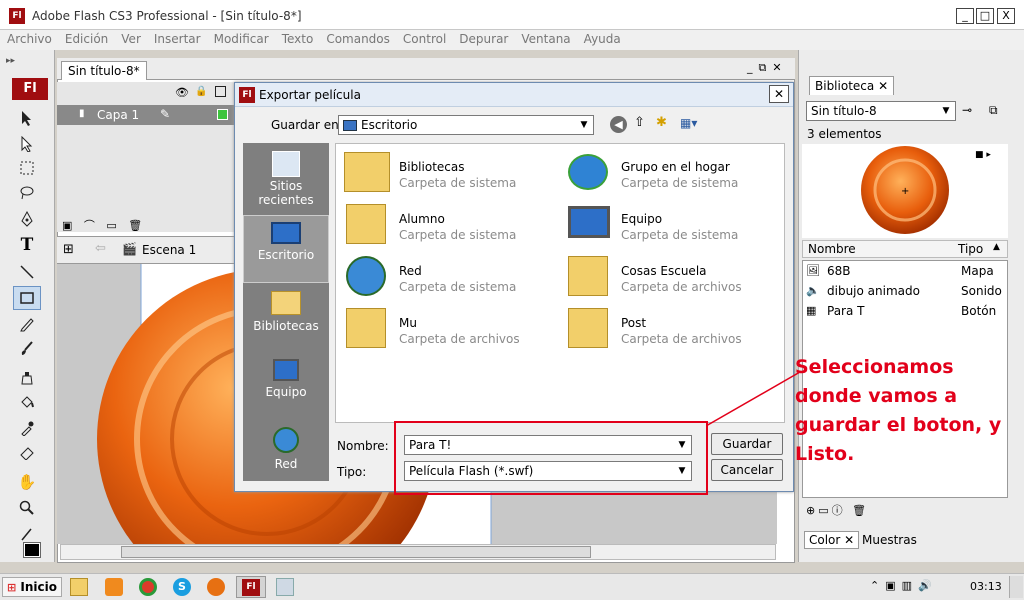 This screenshot has width=1024, height=600. What do you see at coordinates (669, 171) in the screenshot?
I see `file-item: Grupo en el hogar Carpeta de sistema` at bounding box center [669, 171].